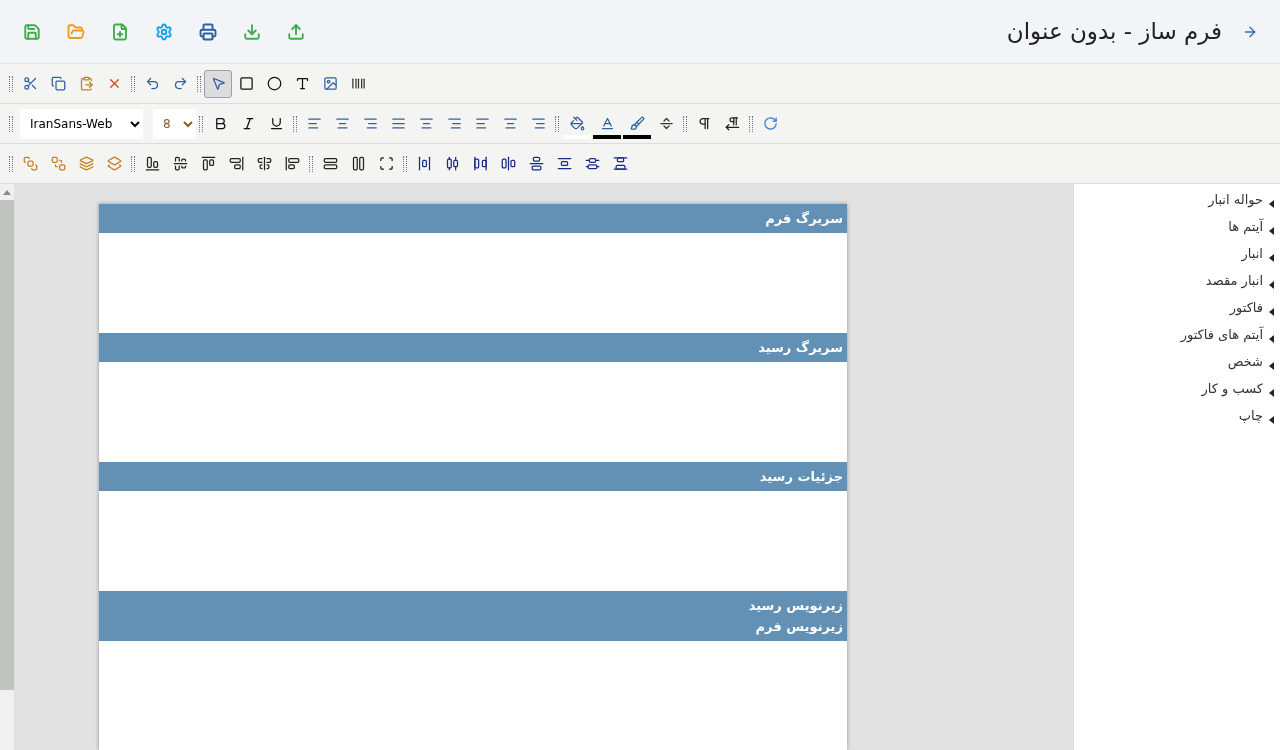  Describe the element at coordinates (302, 83) in the screenshot. I see `text-icon` at that location.